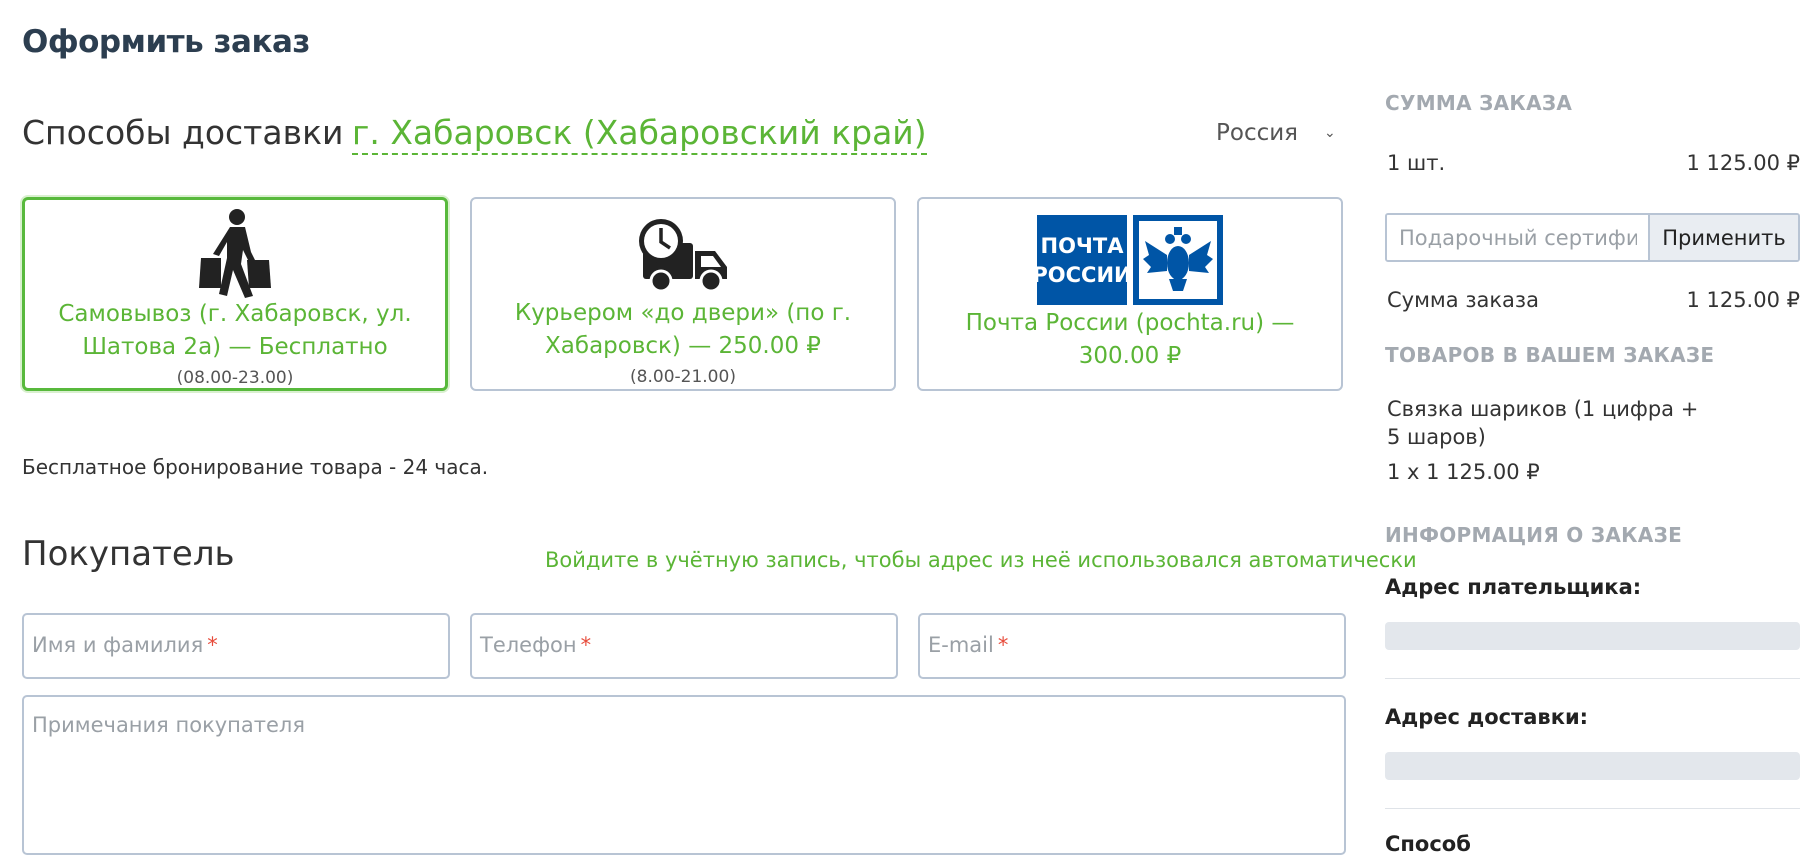 This screenshot has height=856, width=1805. I want to click on name-placeholder: Имя и фамилия *, so click(125, 645).